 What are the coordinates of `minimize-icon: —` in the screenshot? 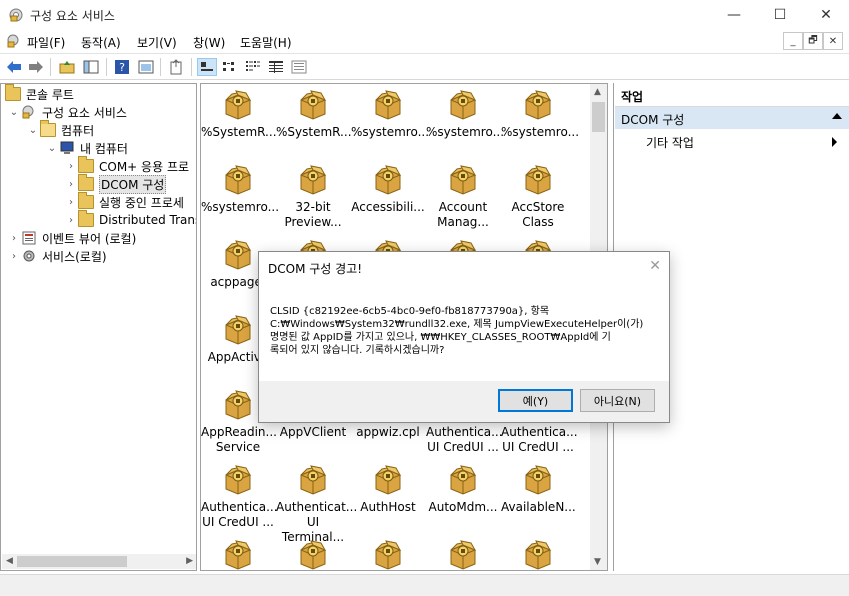 It's located at (734, 15).